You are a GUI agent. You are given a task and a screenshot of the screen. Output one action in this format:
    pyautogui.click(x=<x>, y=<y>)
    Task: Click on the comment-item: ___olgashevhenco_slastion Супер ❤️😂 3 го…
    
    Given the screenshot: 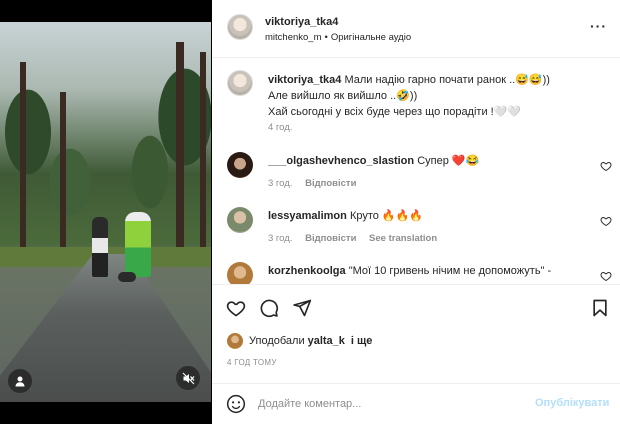 What is the action you would take?
    pyautogui.click(x=422, y=177)
    